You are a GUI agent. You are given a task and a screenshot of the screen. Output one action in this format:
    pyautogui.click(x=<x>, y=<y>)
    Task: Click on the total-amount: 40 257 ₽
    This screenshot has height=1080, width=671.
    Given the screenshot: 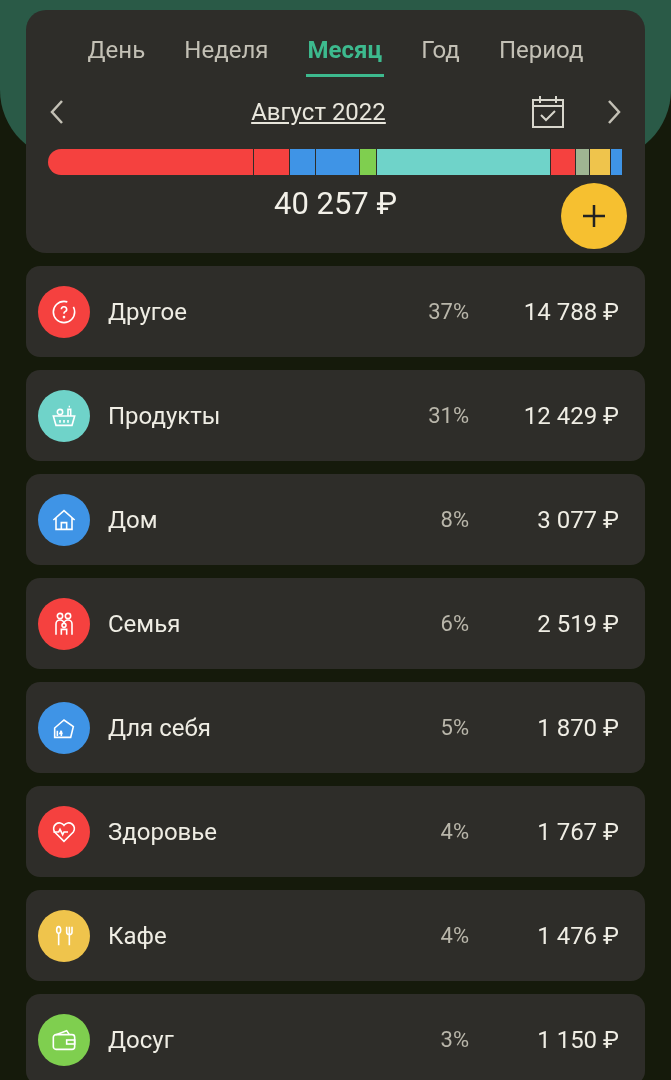 What is the action you would take?
    pyautogui.click(x=335, y=204)
    